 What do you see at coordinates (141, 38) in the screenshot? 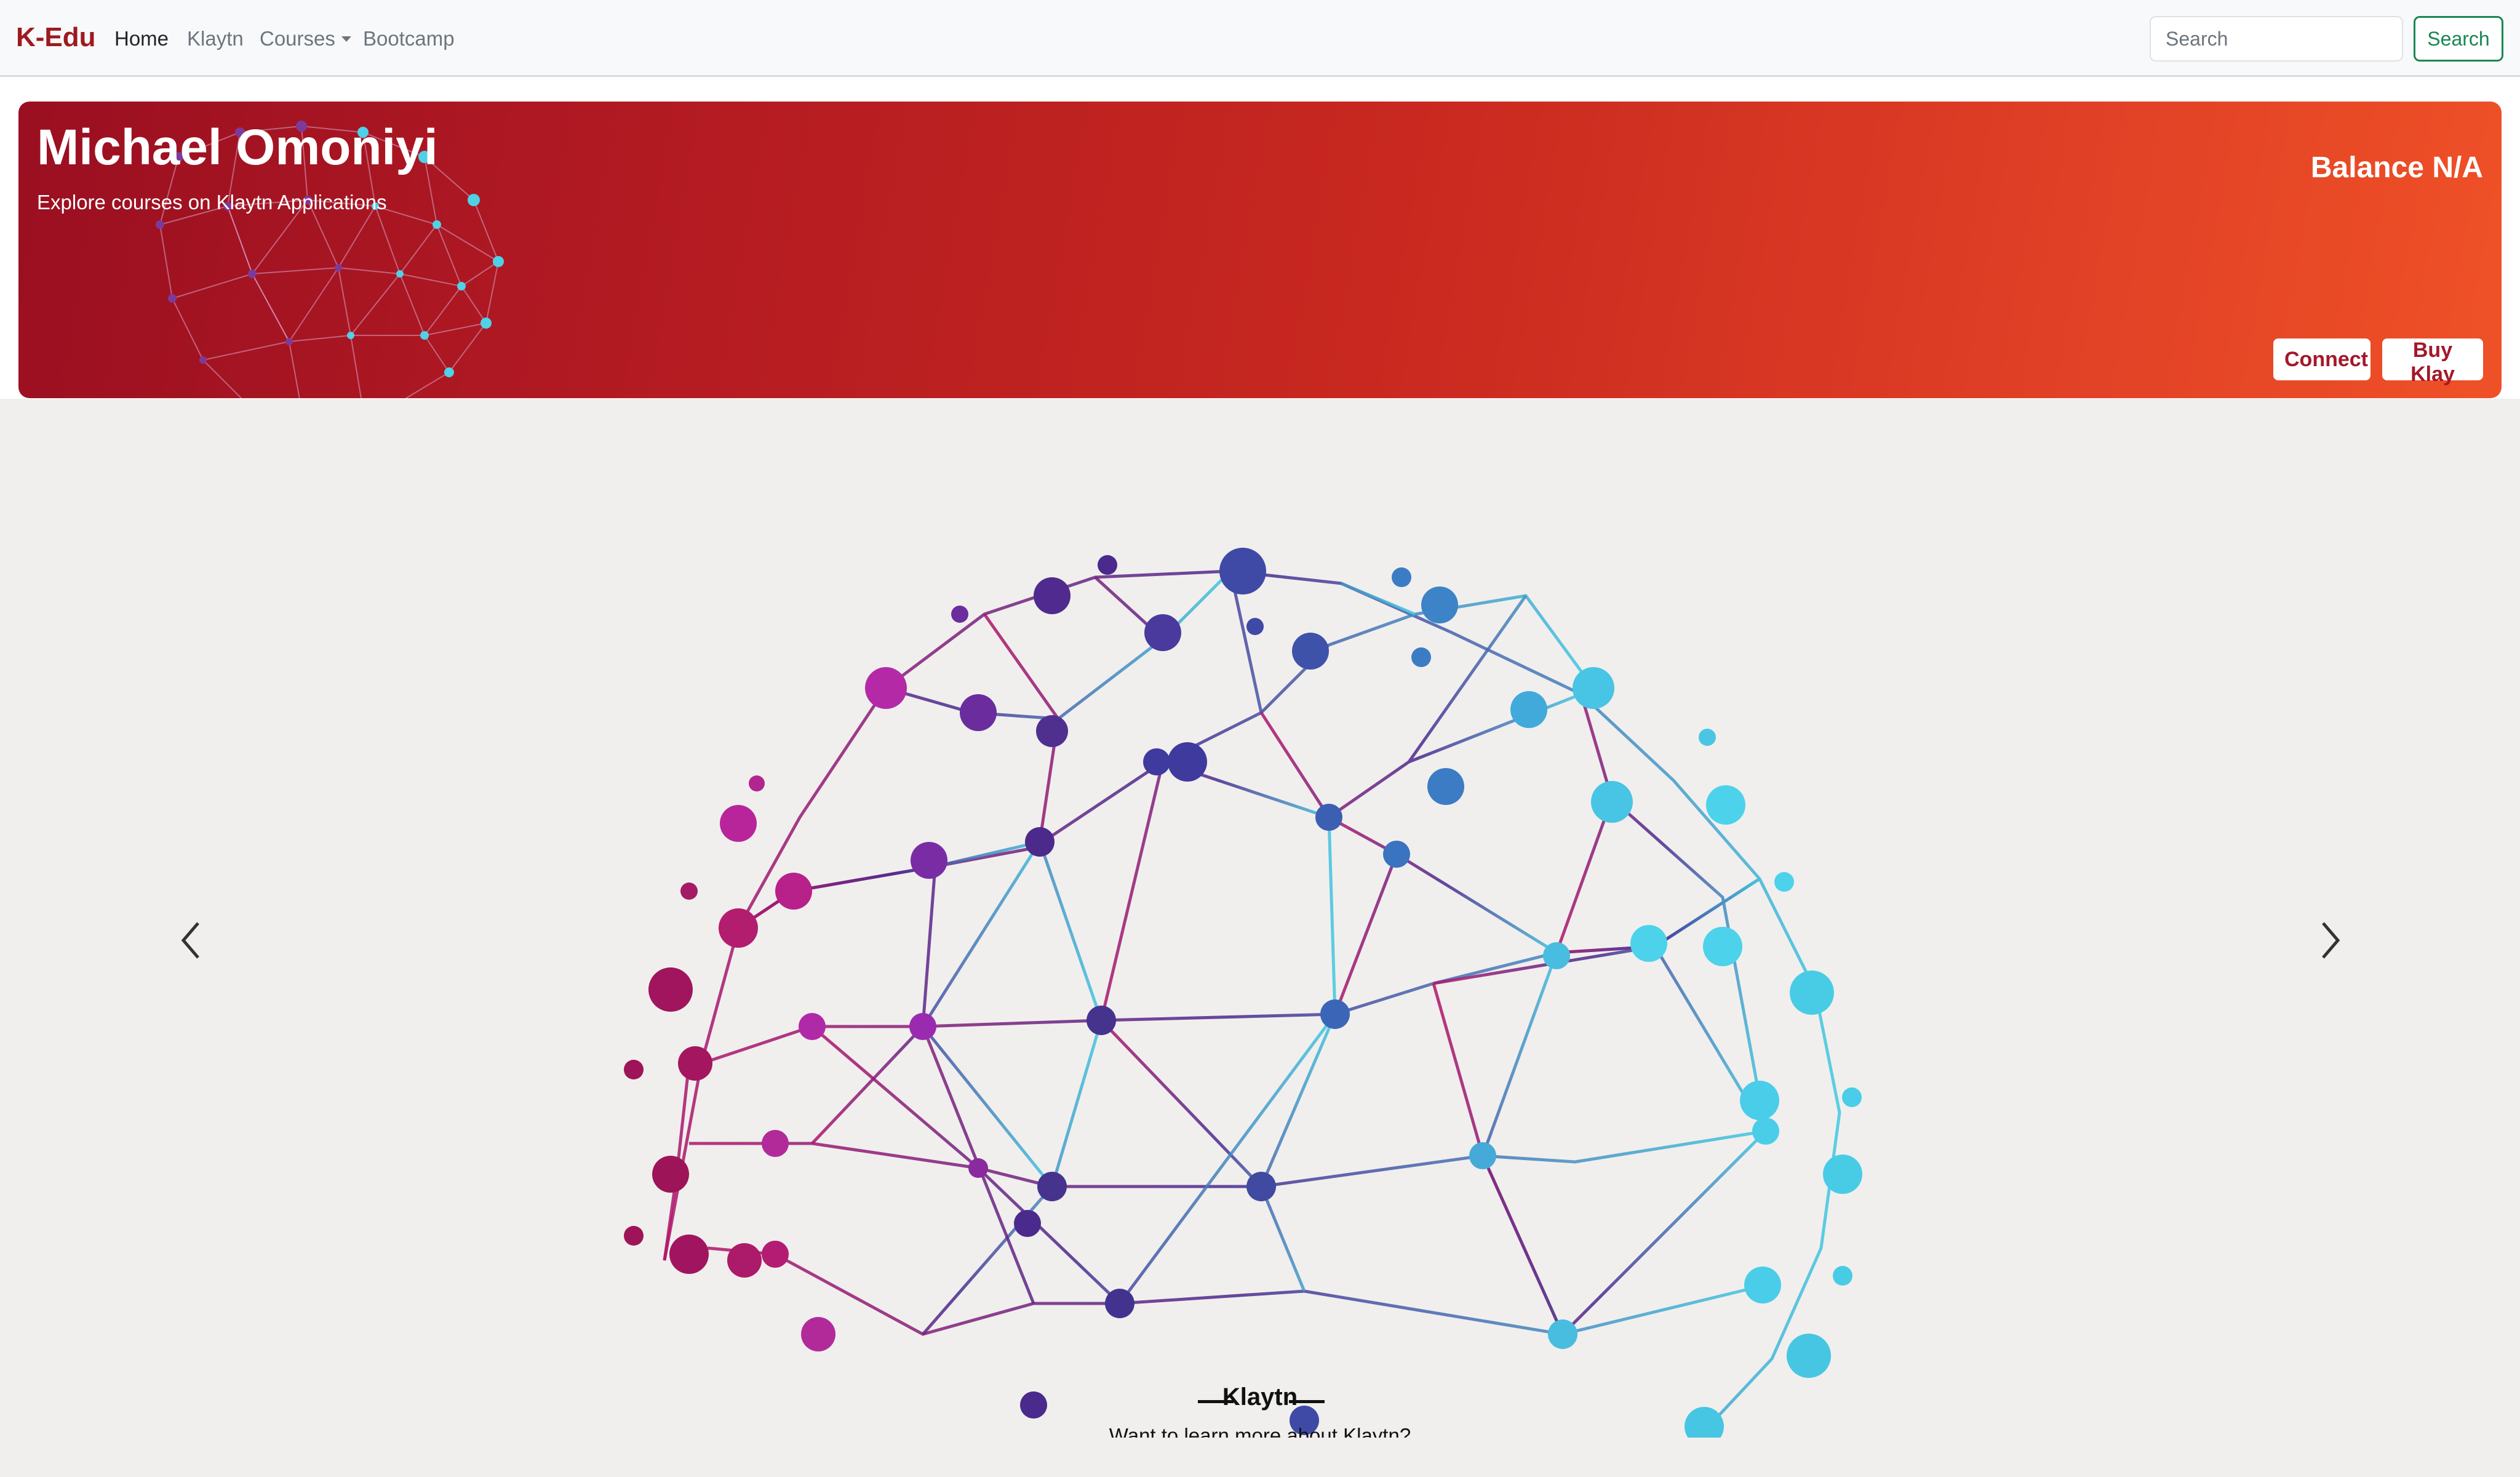
I see `nav-link-home: Home` at bounding box center [141, 38].